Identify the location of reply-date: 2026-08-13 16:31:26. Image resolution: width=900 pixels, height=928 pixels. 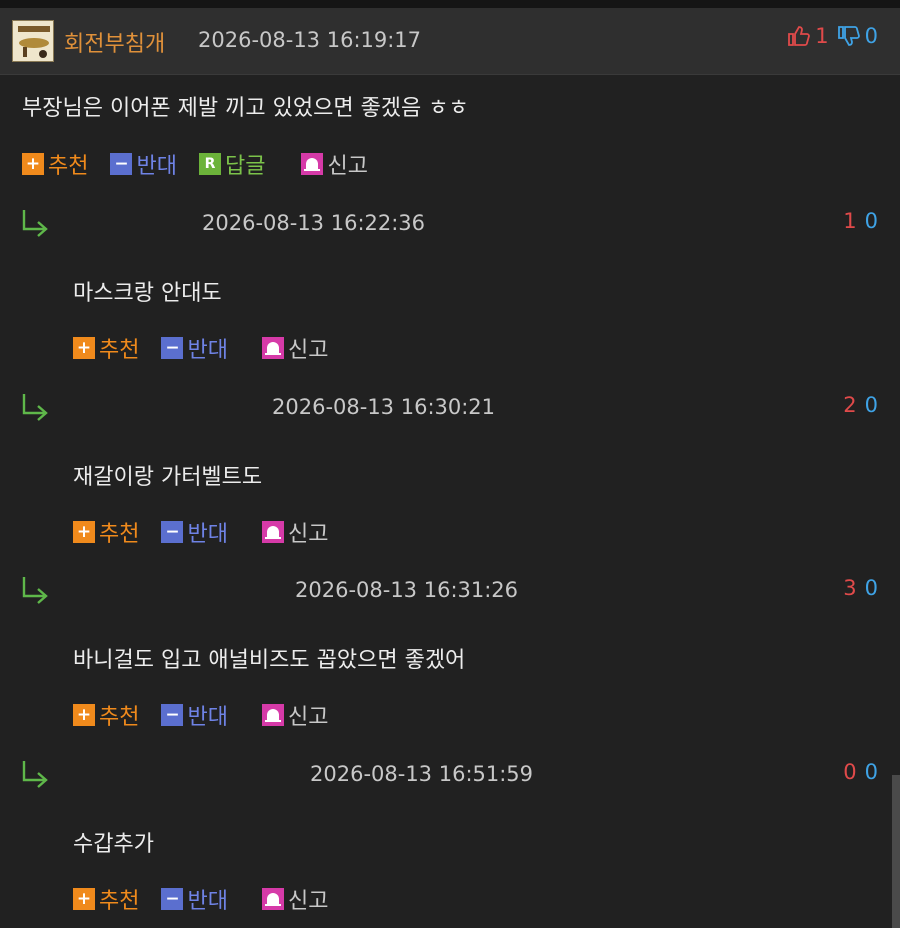
(407, 590).